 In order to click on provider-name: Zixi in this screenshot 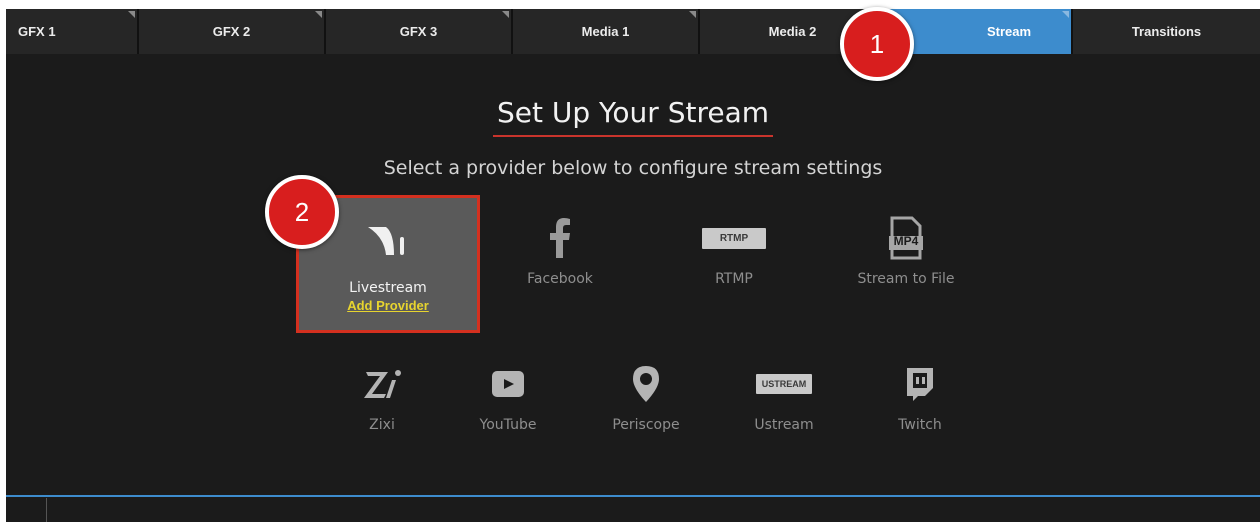, I will do `click(382, 425)`.